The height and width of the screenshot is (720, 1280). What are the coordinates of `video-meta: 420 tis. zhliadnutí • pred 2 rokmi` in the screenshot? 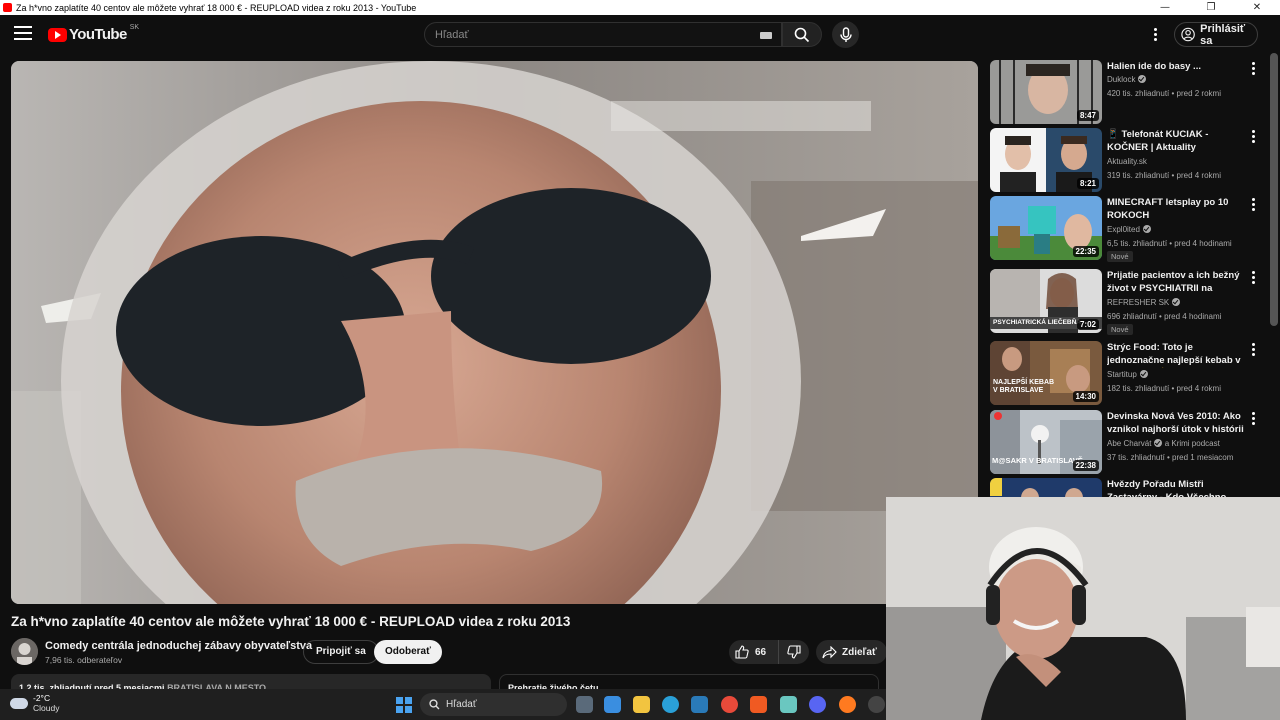 It's located at (1164, 93).